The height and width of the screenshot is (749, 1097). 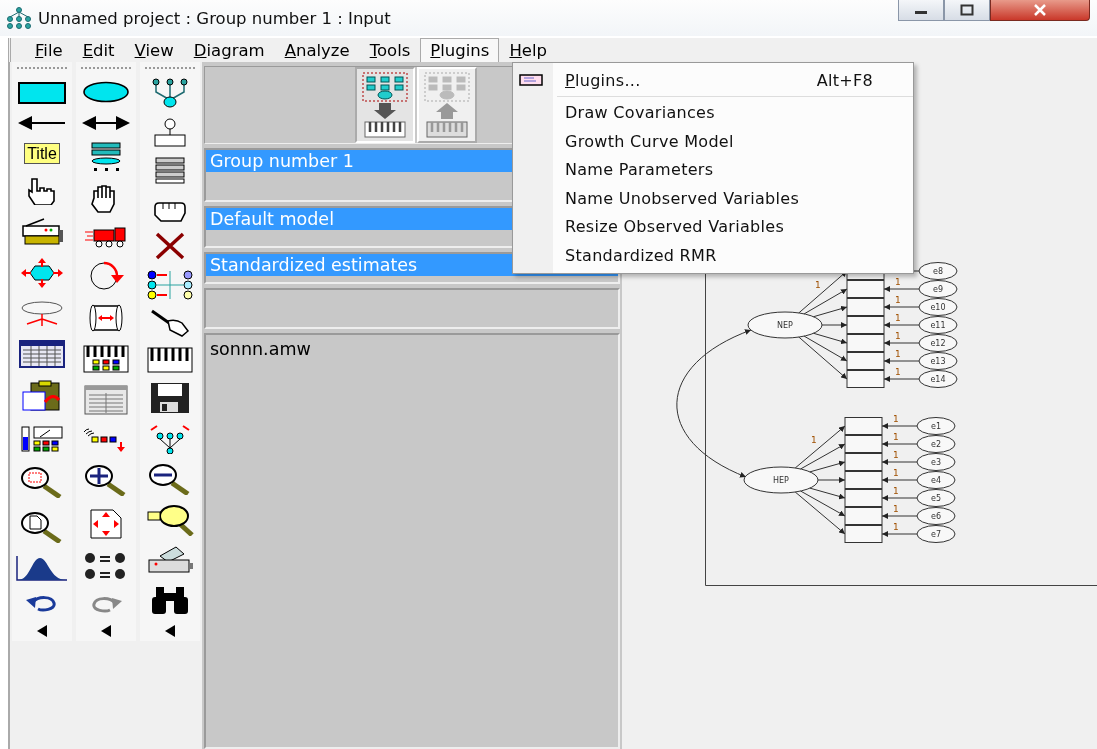 I want to click on latent-variable: NEP, so click(x=785, y=325).